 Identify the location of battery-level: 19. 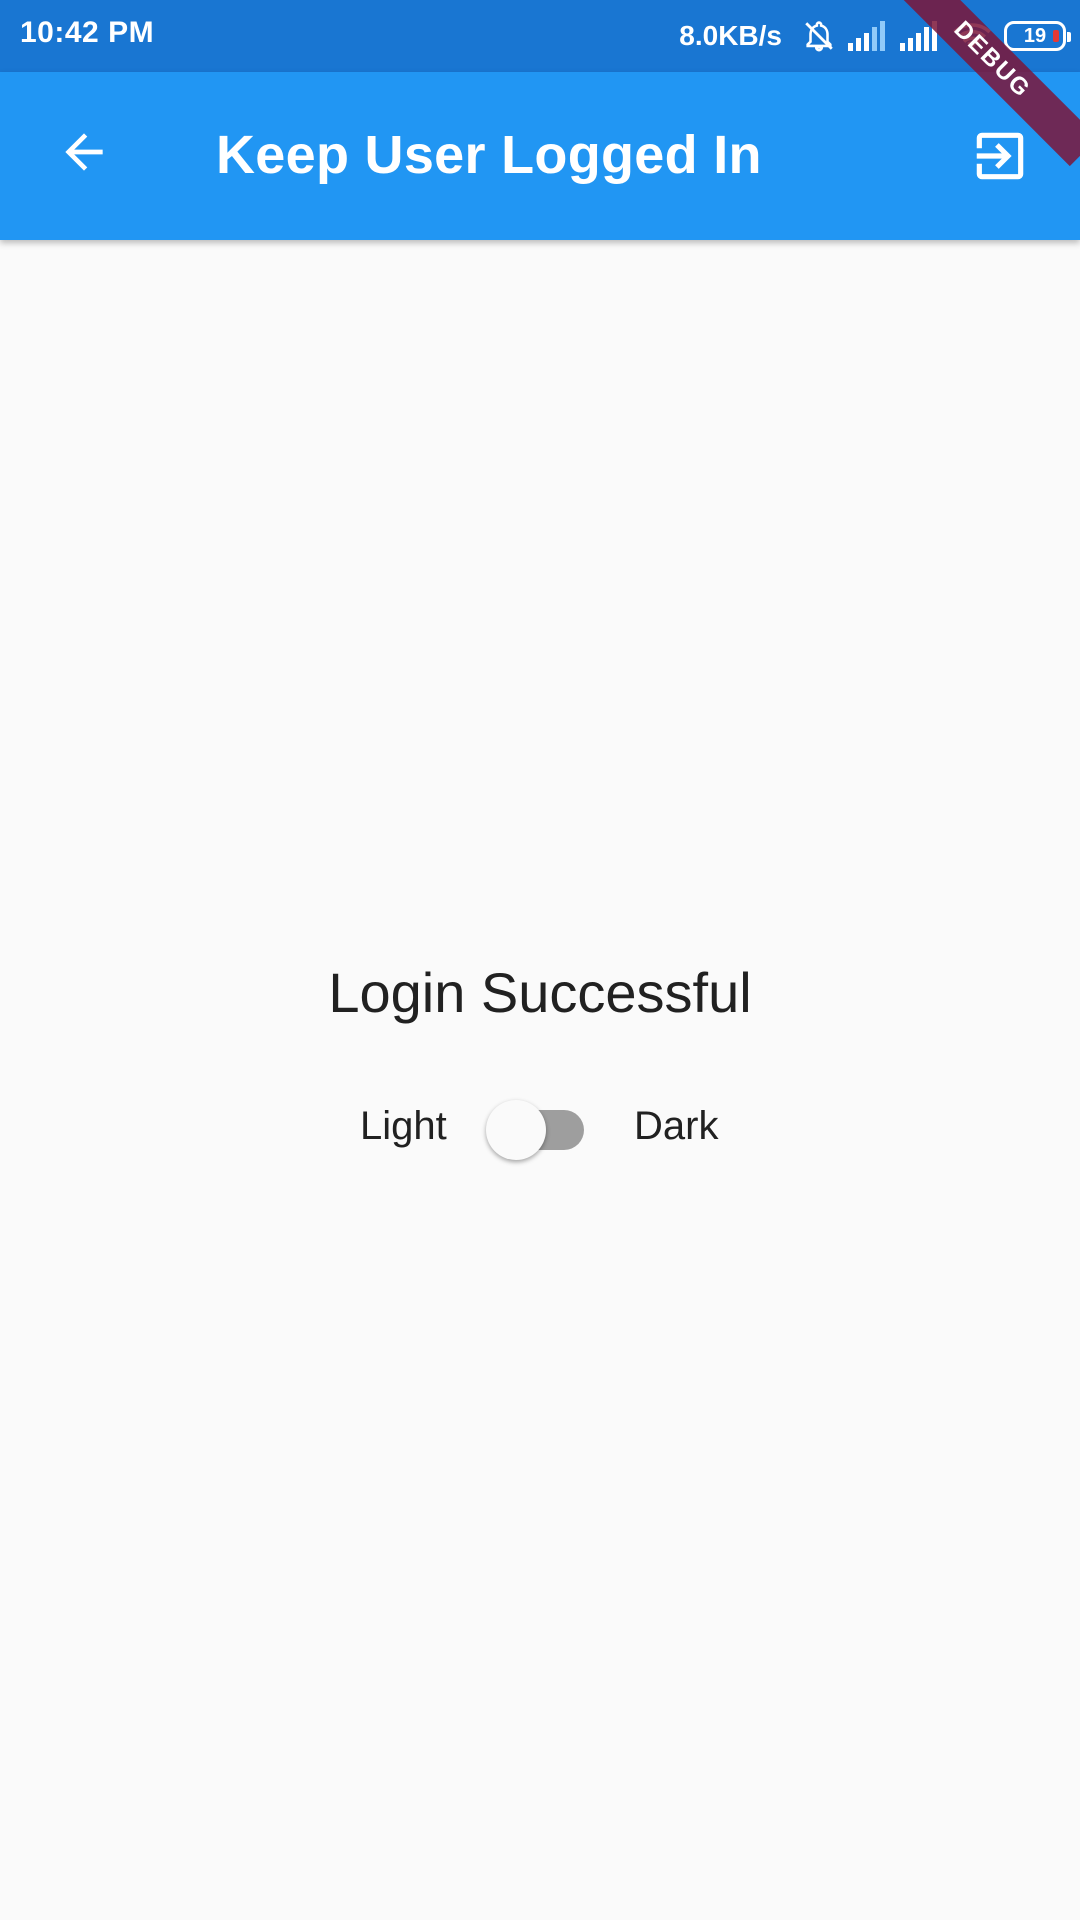
(1035, 35).